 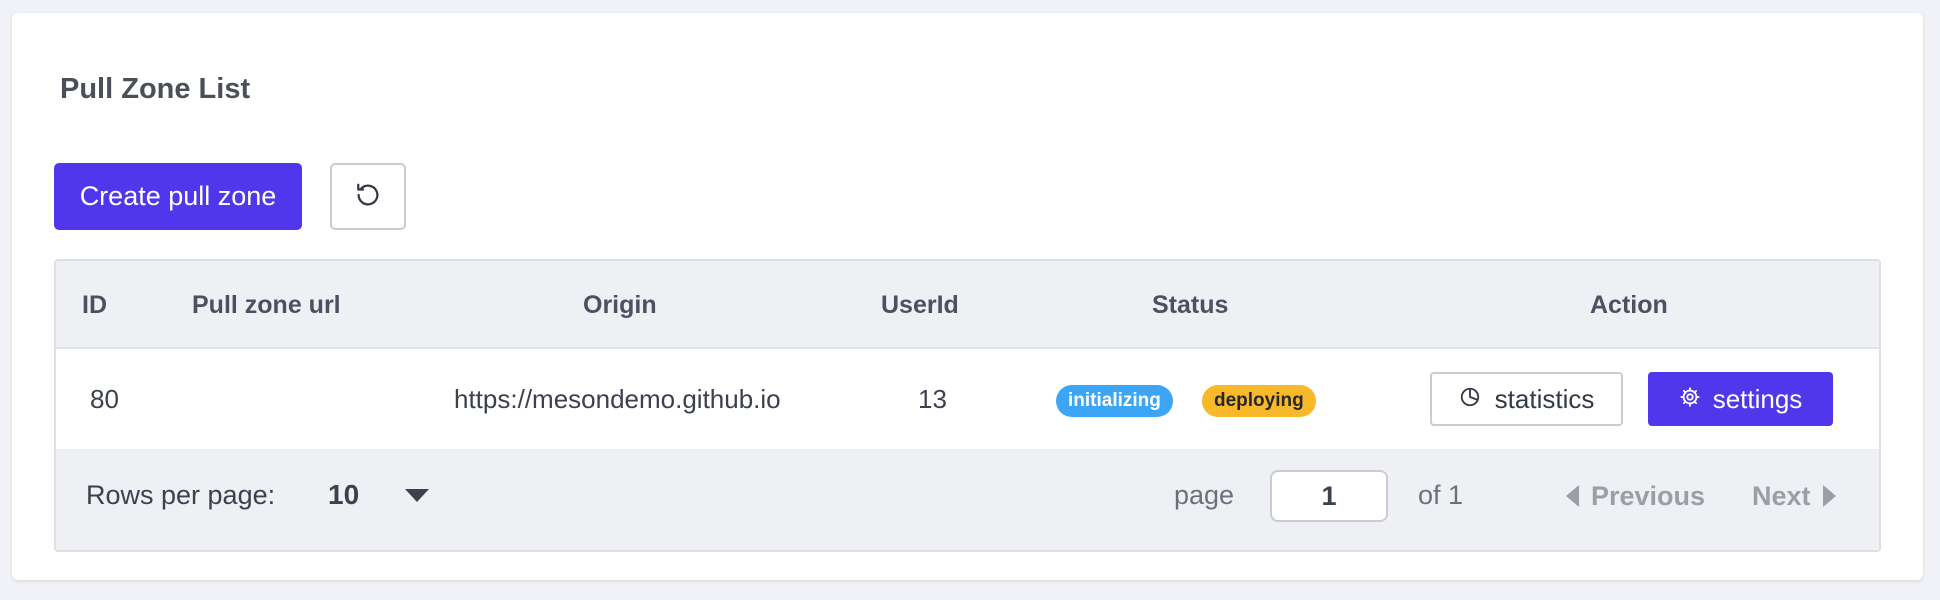 What do you see at coordinates (1572, 496) in the screenshot?
I see `caret-left-icon` at bounding box center [1572, 496].